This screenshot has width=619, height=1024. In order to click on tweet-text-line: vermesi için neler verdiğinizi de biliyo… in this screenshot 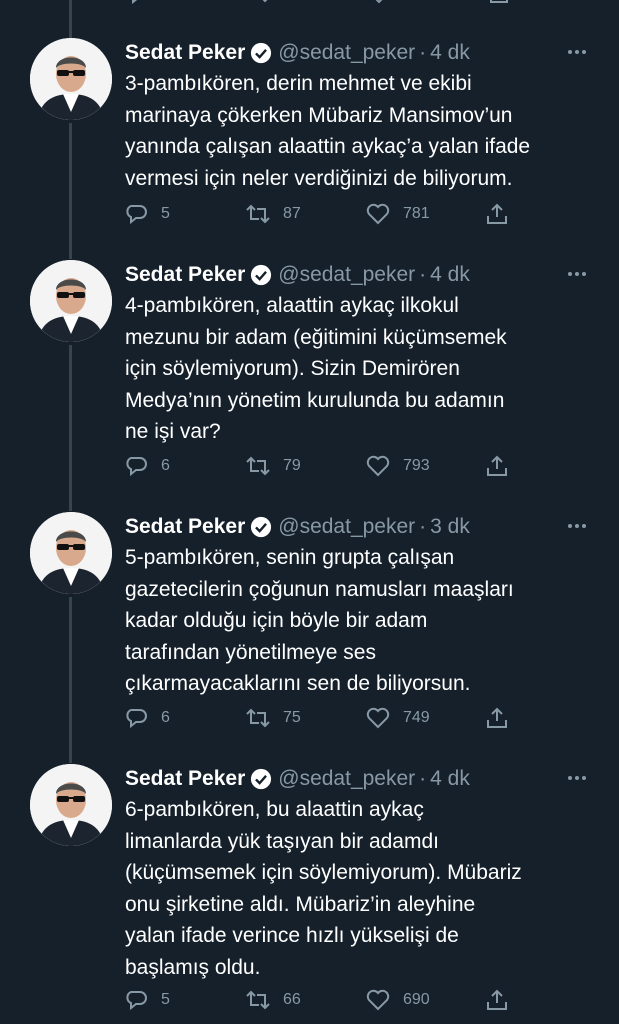, I will do `click(319, 178)`.